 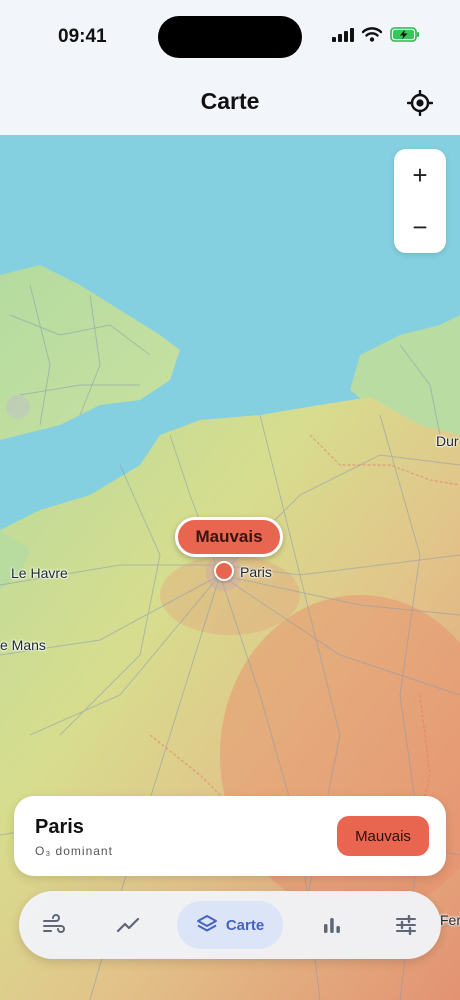 What do you see at coordinates (229, 537) in the screenshot?
I see `aqi-marker-label: Mauvais` at bounding box center [229, 537].